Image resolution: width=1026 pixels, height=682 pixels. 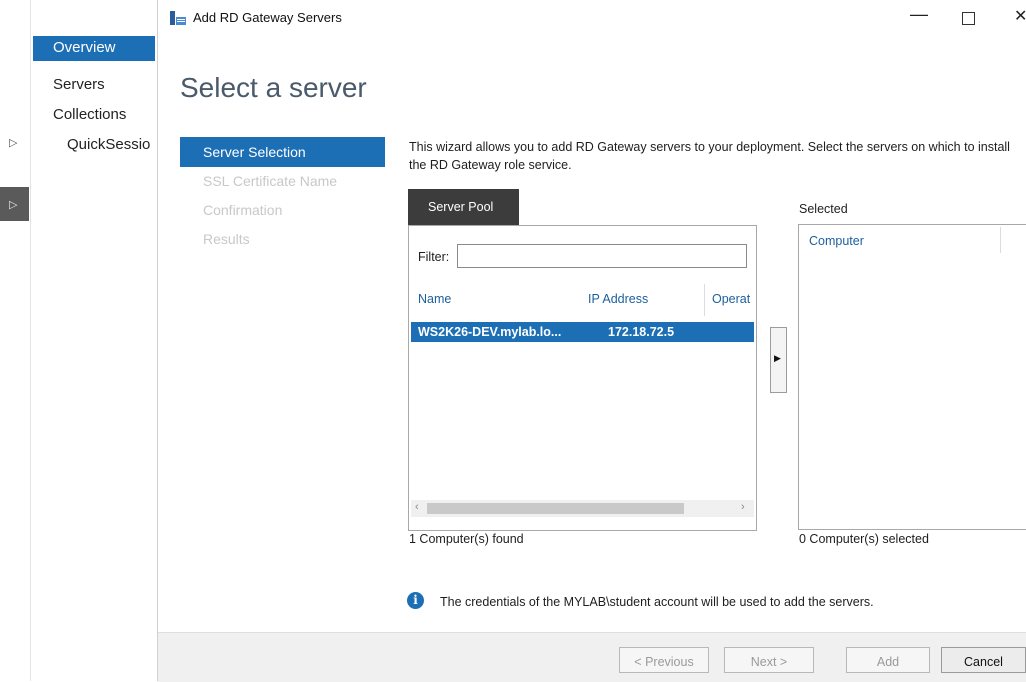 I want to click on step-ssl-certificate-name: SSL Certificate Name, so click(x=282, y=181).